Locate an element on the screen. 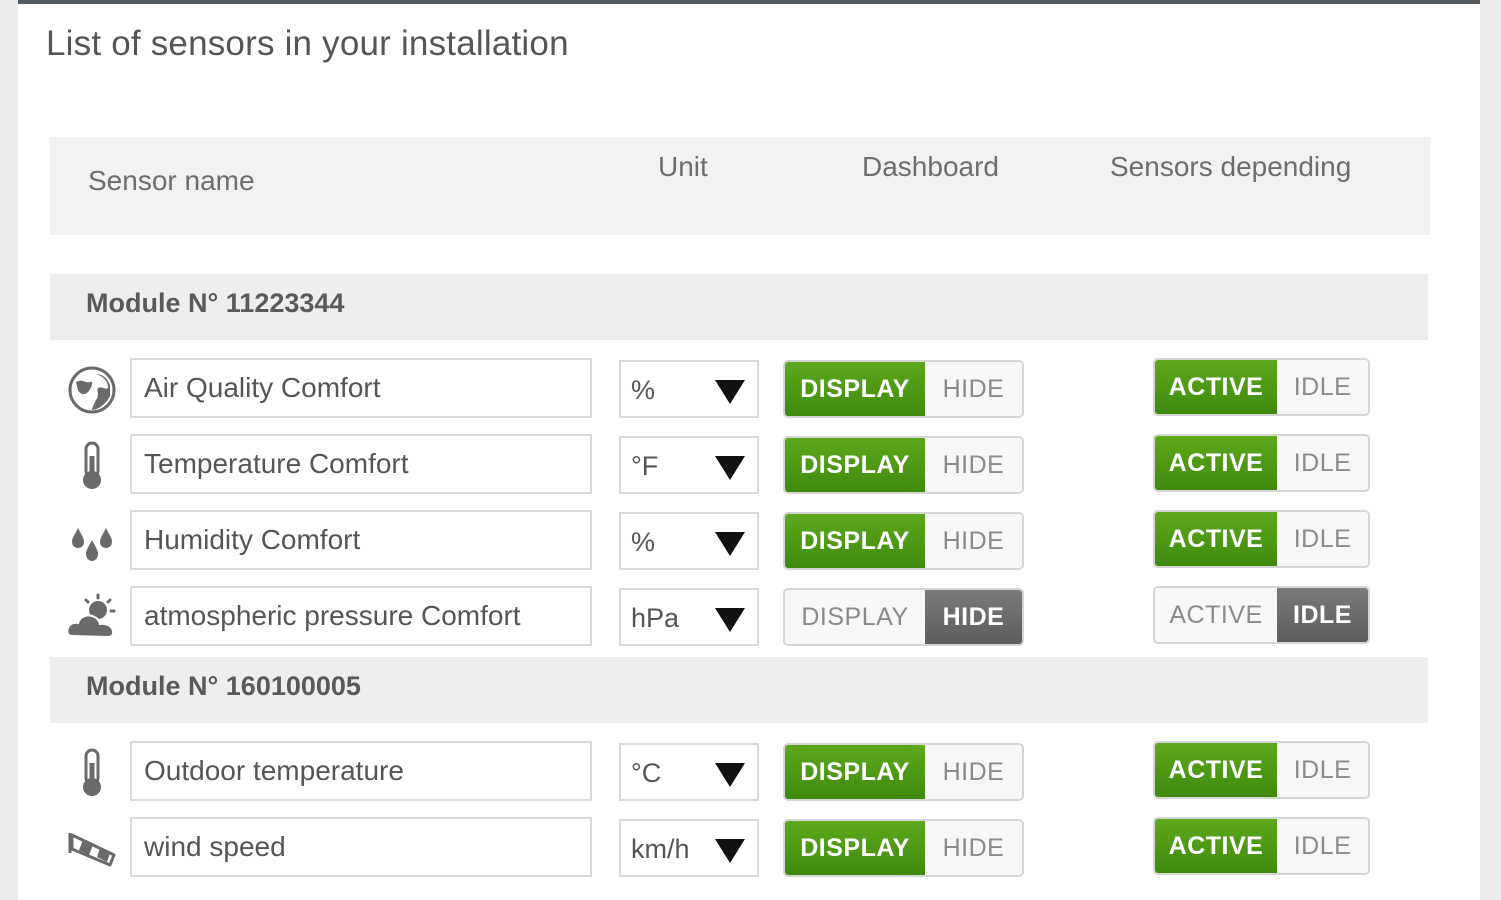  globe-icon is located at coordinates (92, 390).